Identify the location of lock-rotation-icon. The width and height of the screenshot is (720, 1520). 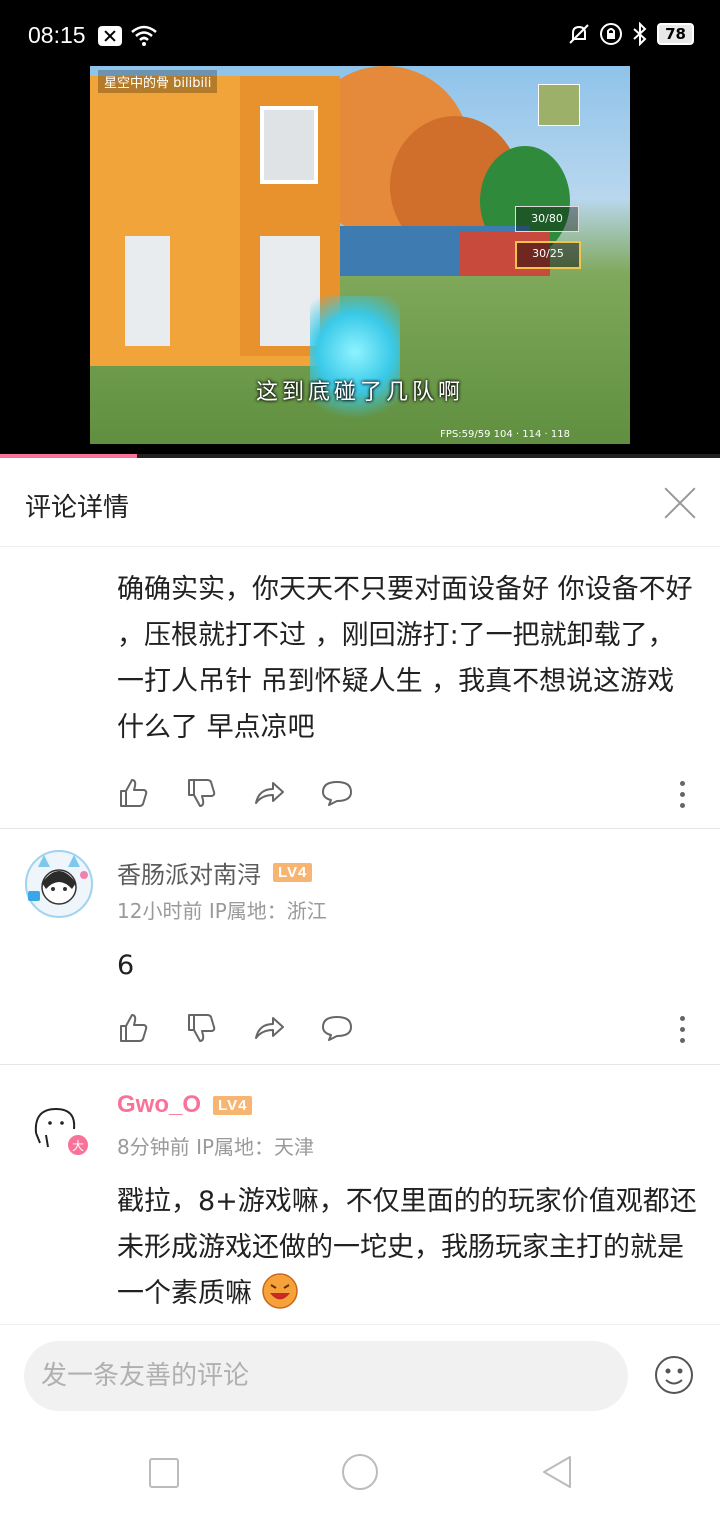
(611, 34).